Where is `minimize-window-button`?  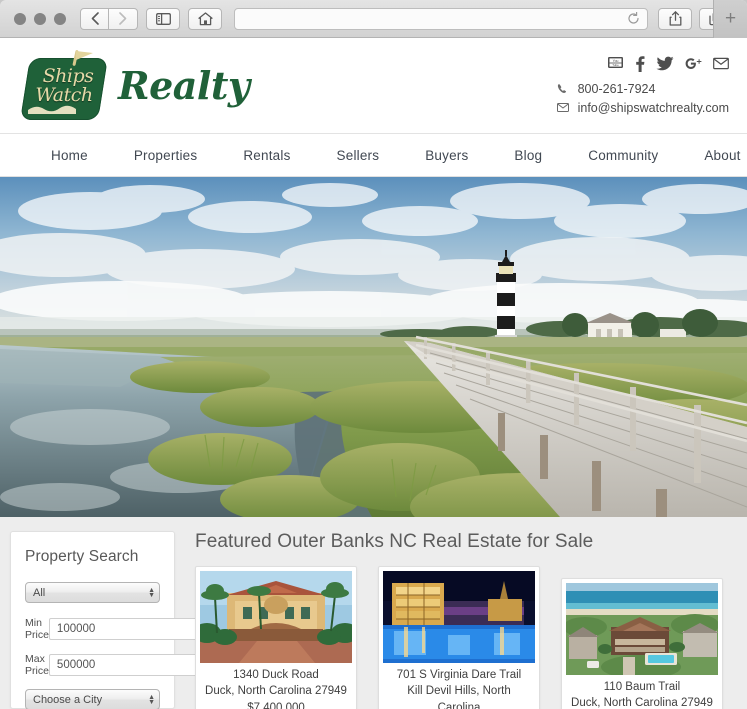
minimize-window-button is located at coordinates (40, 18).